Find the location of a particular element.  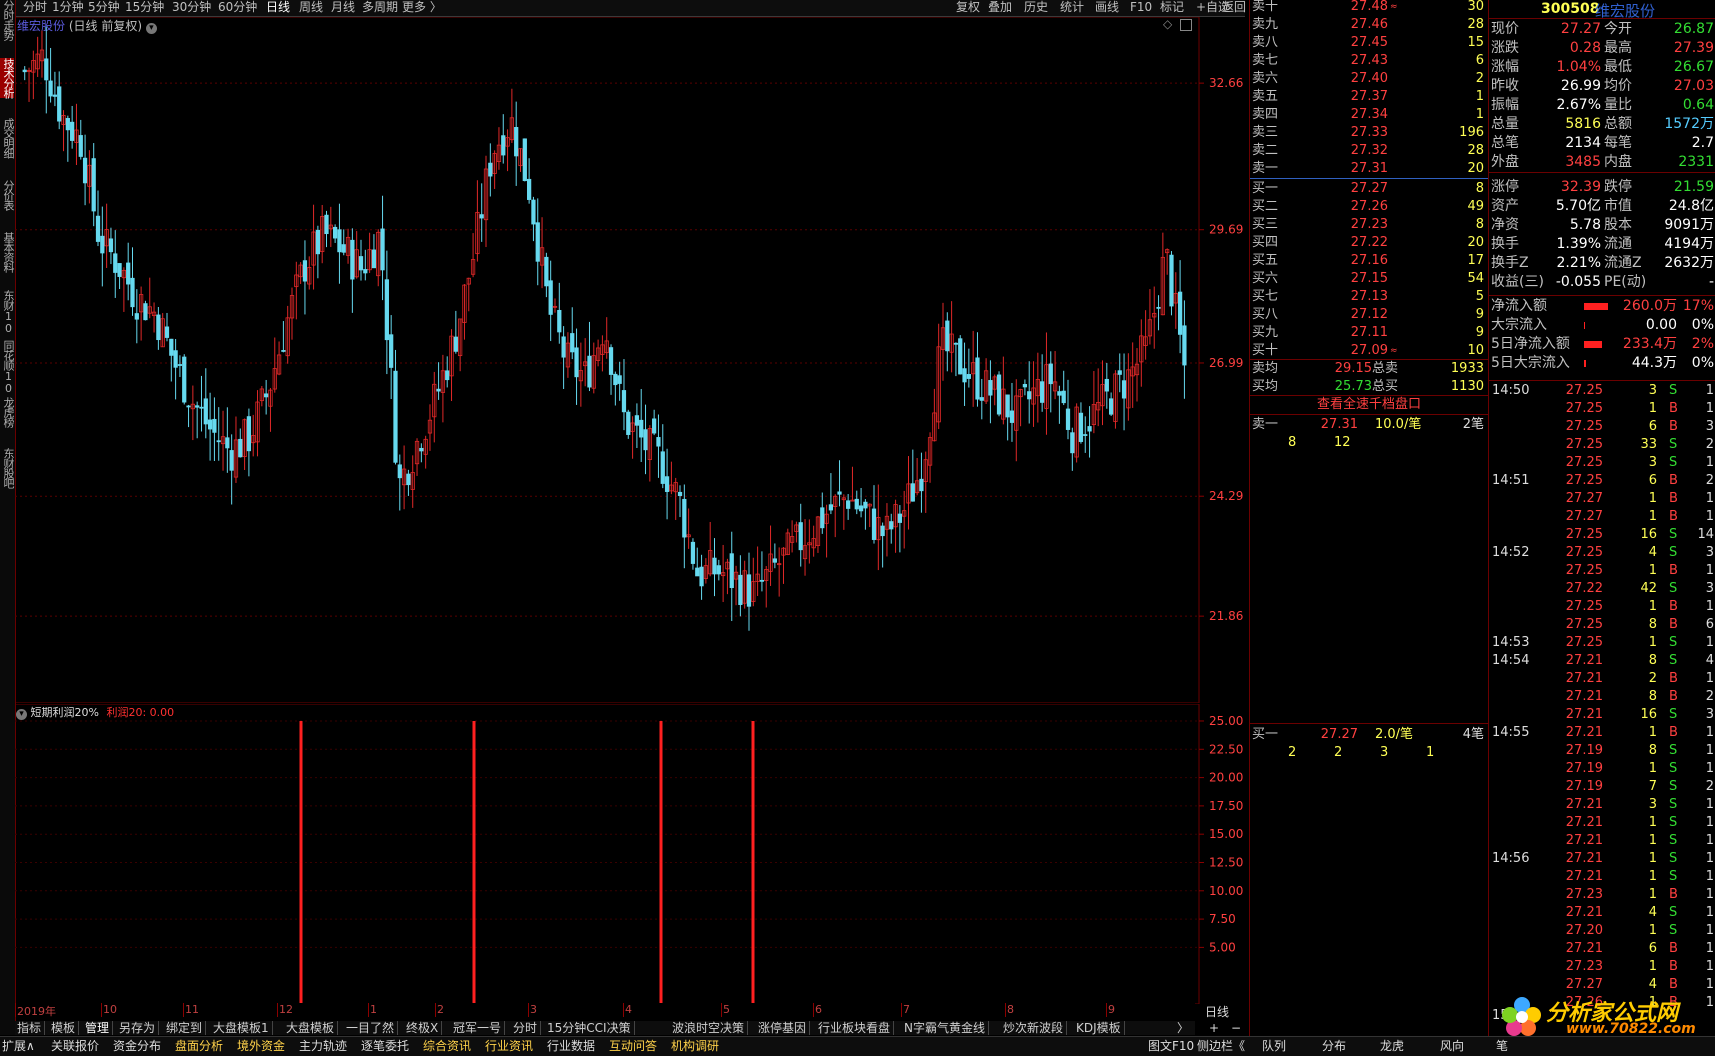

template-tab-5: 大盘模板1 is located at coordinates (243, 1028).